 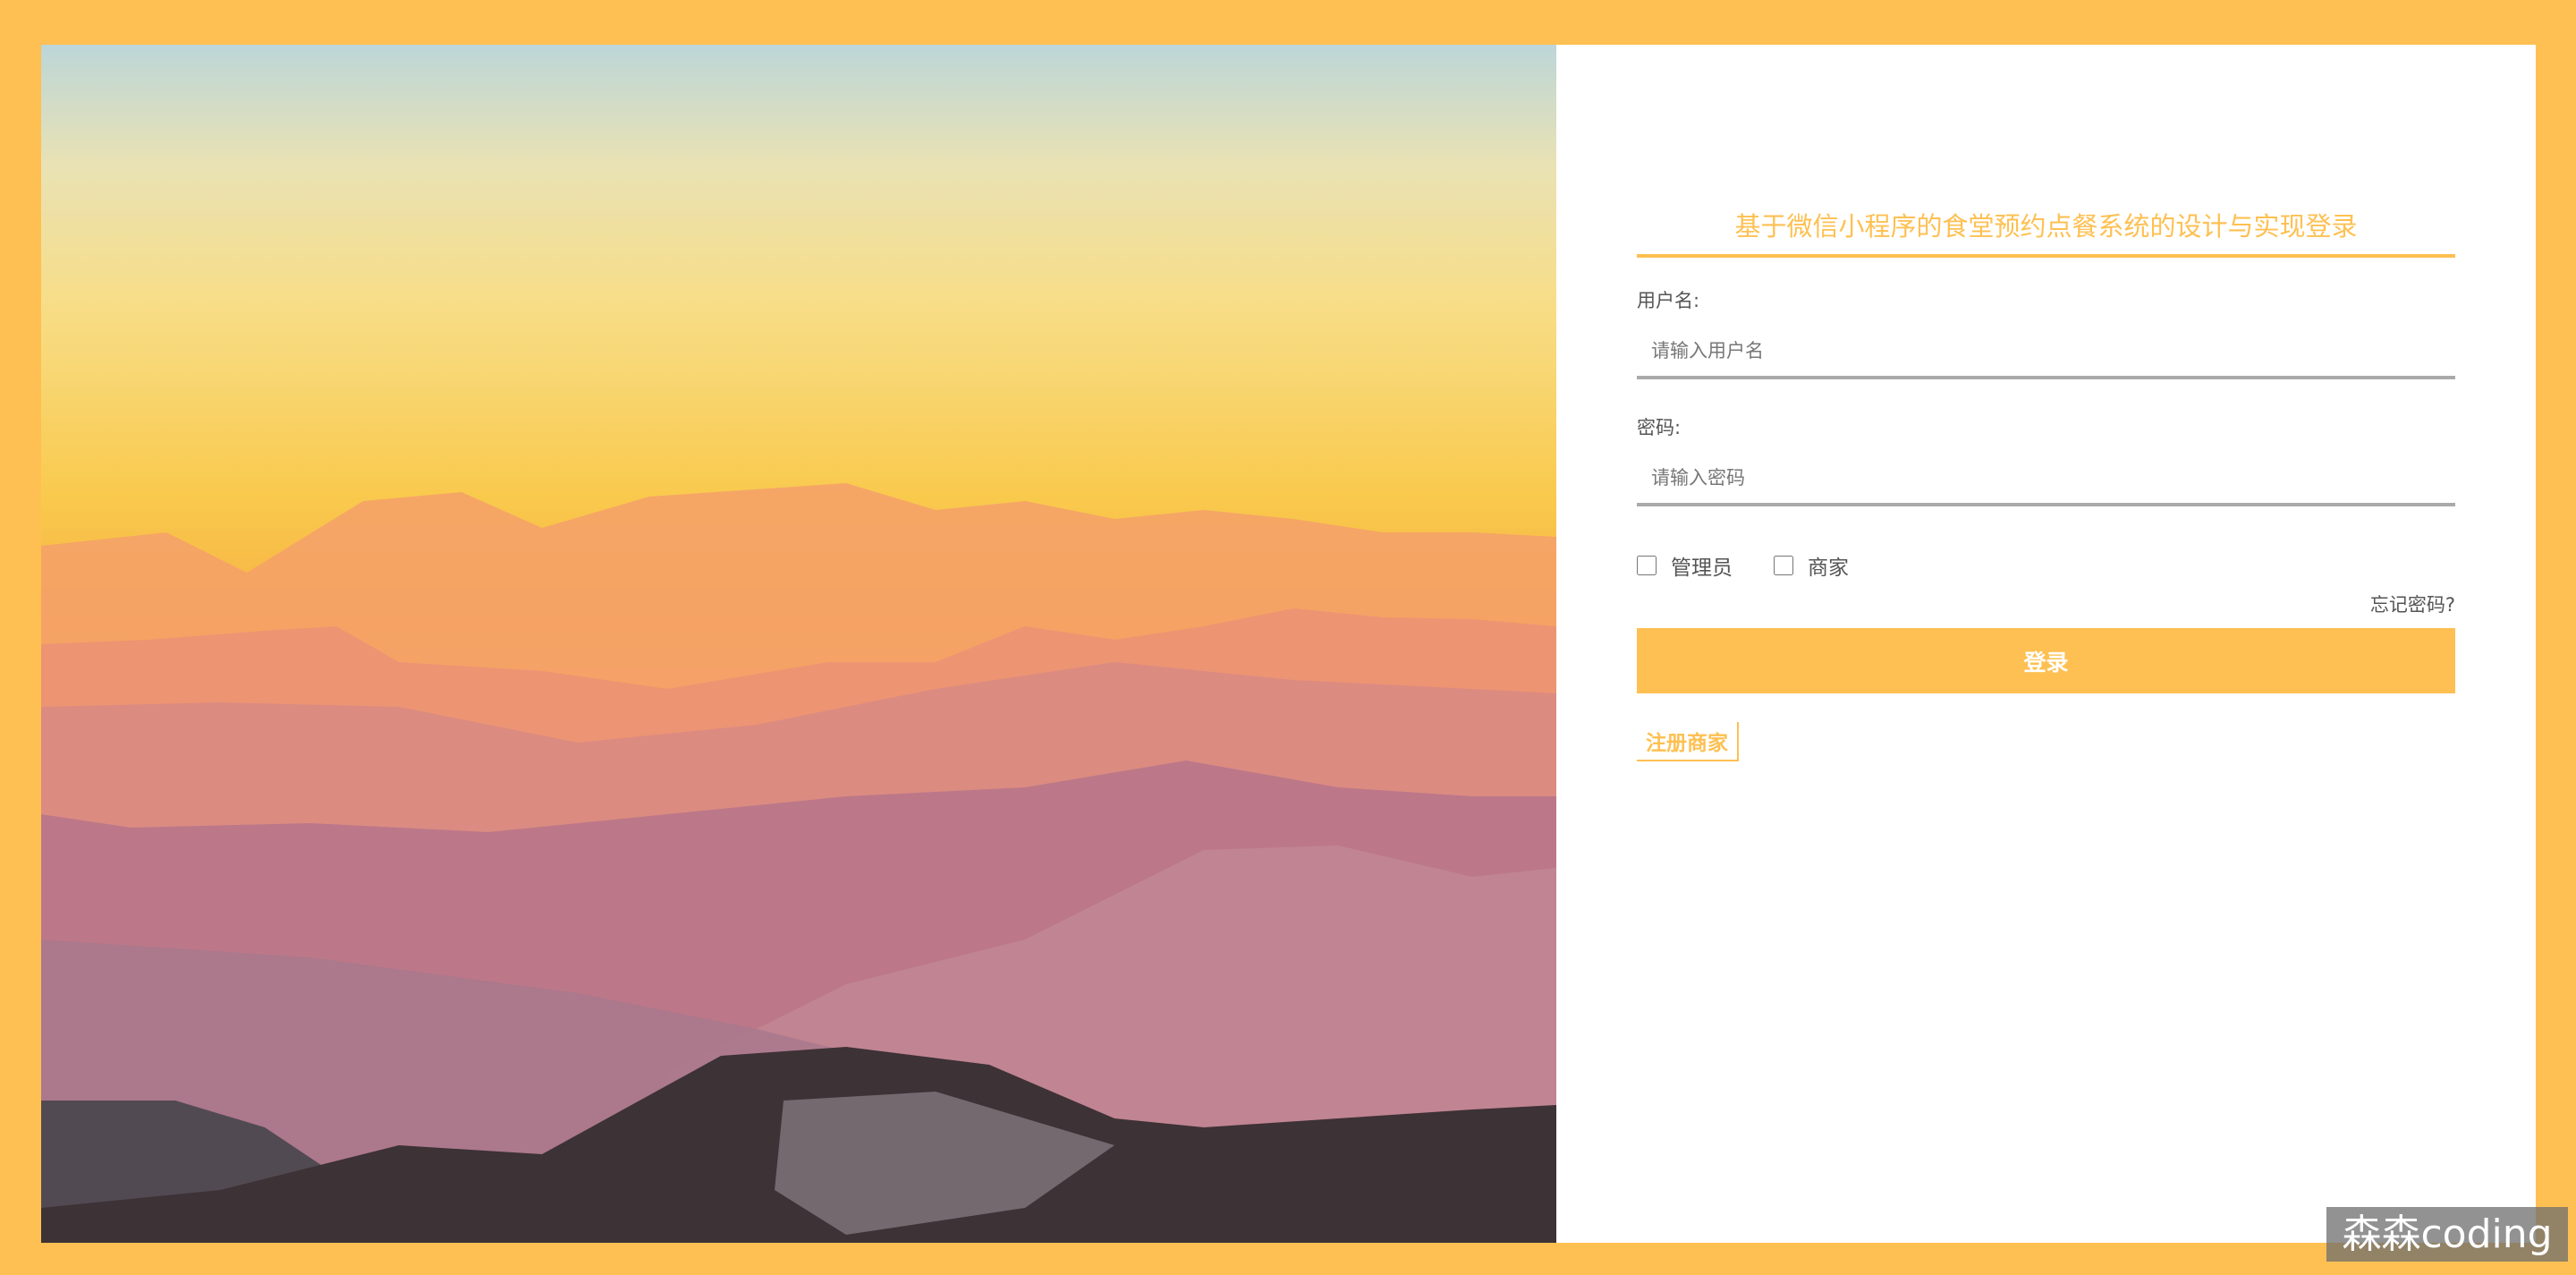 I want to click on password-label: 密码:, so click(x=1659, y=427).